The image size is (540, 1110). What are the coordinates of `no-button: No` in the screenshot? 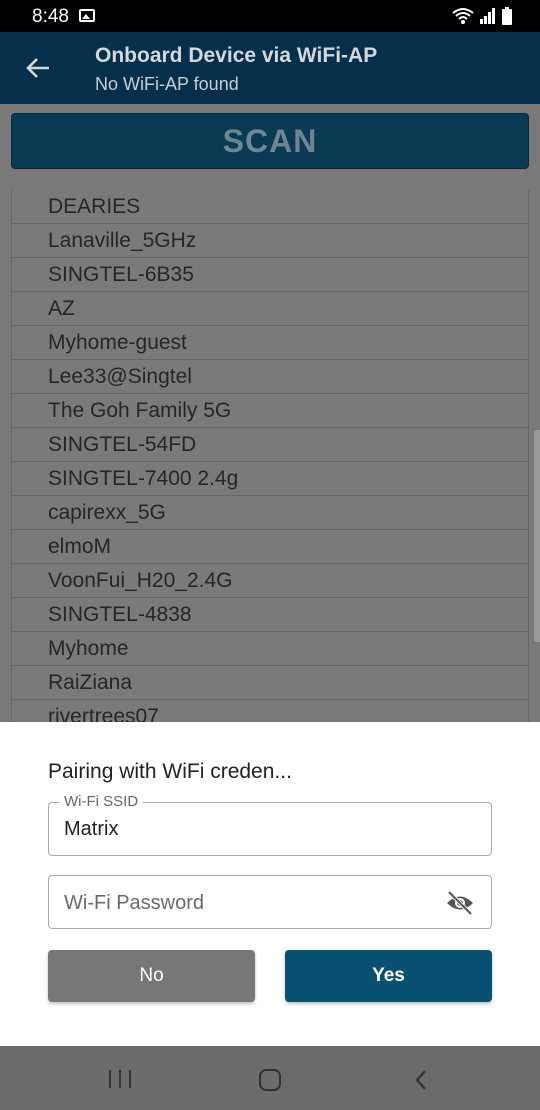 It's located at (151, 976).